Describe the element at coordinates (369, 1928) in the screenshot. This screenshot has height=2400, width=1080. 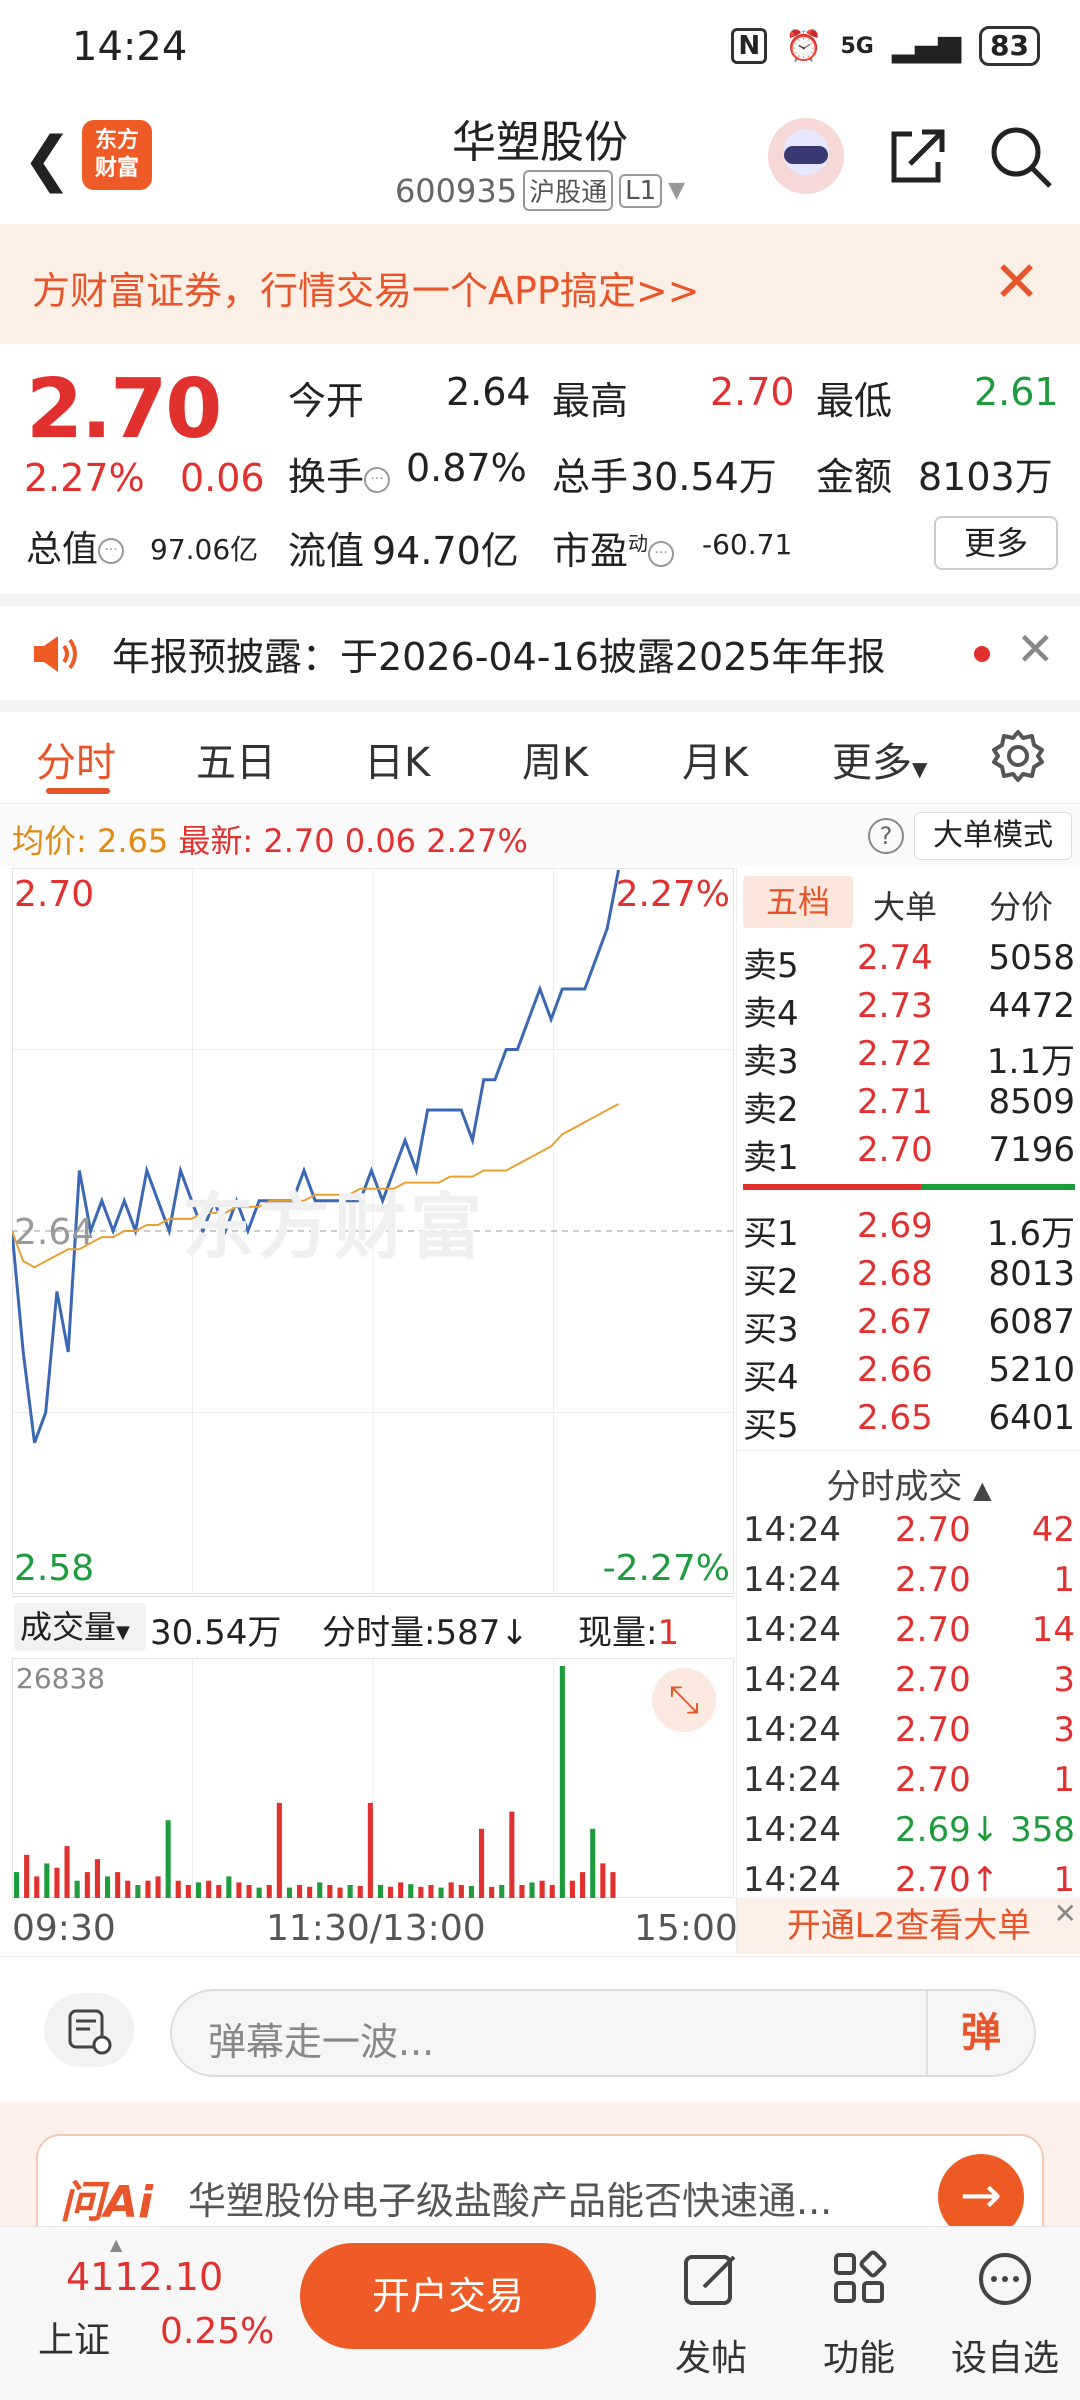
I see `time-axis: 09:30 11:30/13:00 15:00` at that location.